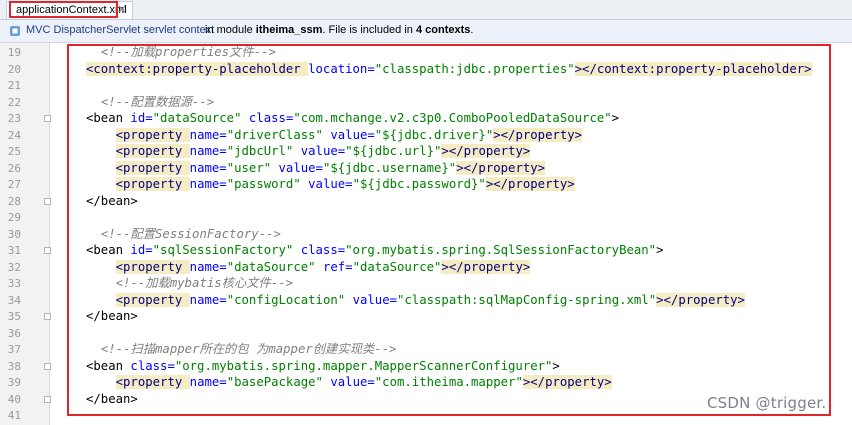 This screenshot has height=425, width=852. What do you see at coordinates (434, 134) in the screenshot?
I see `code-token: "${jdbc.driver}"` at bounding box center [434, 134].